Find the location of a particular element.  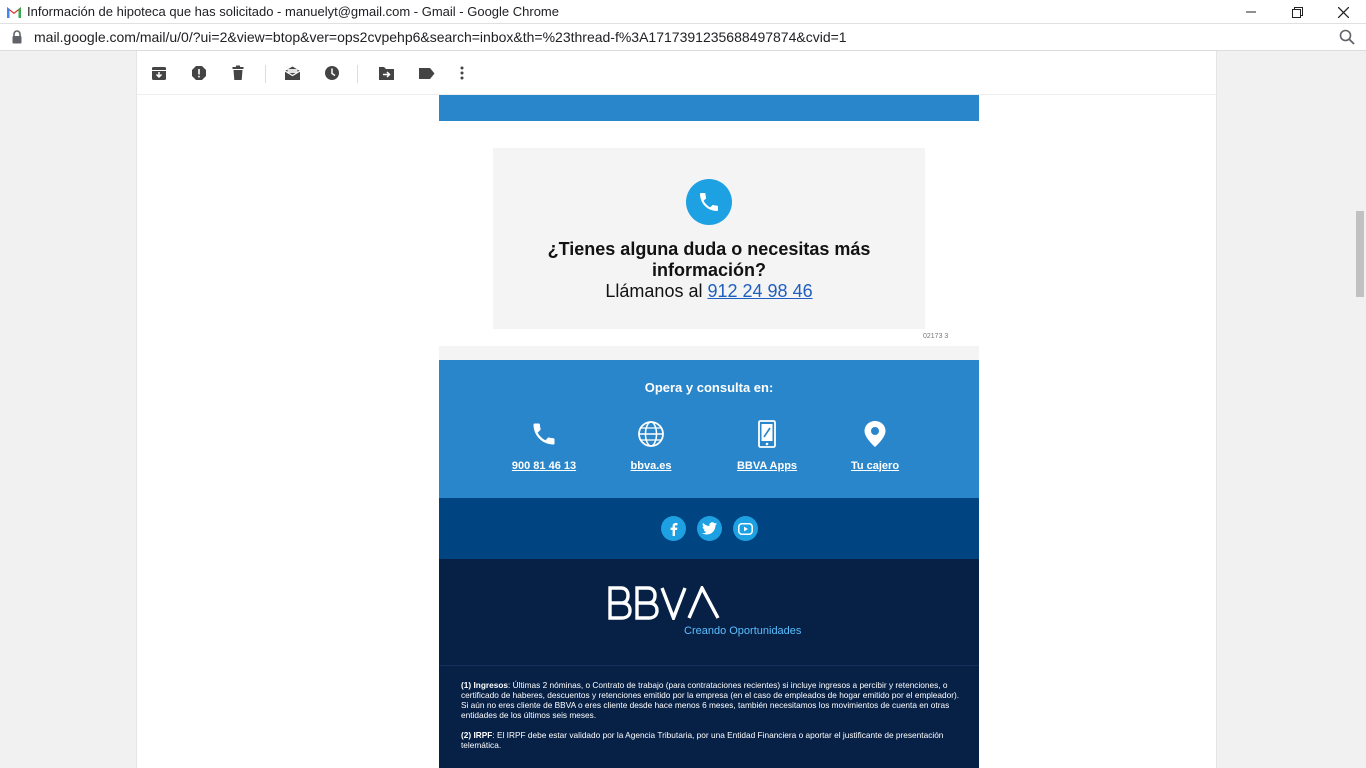

opera-item-atm: Tu cajero is located at coordinates (875, 445).